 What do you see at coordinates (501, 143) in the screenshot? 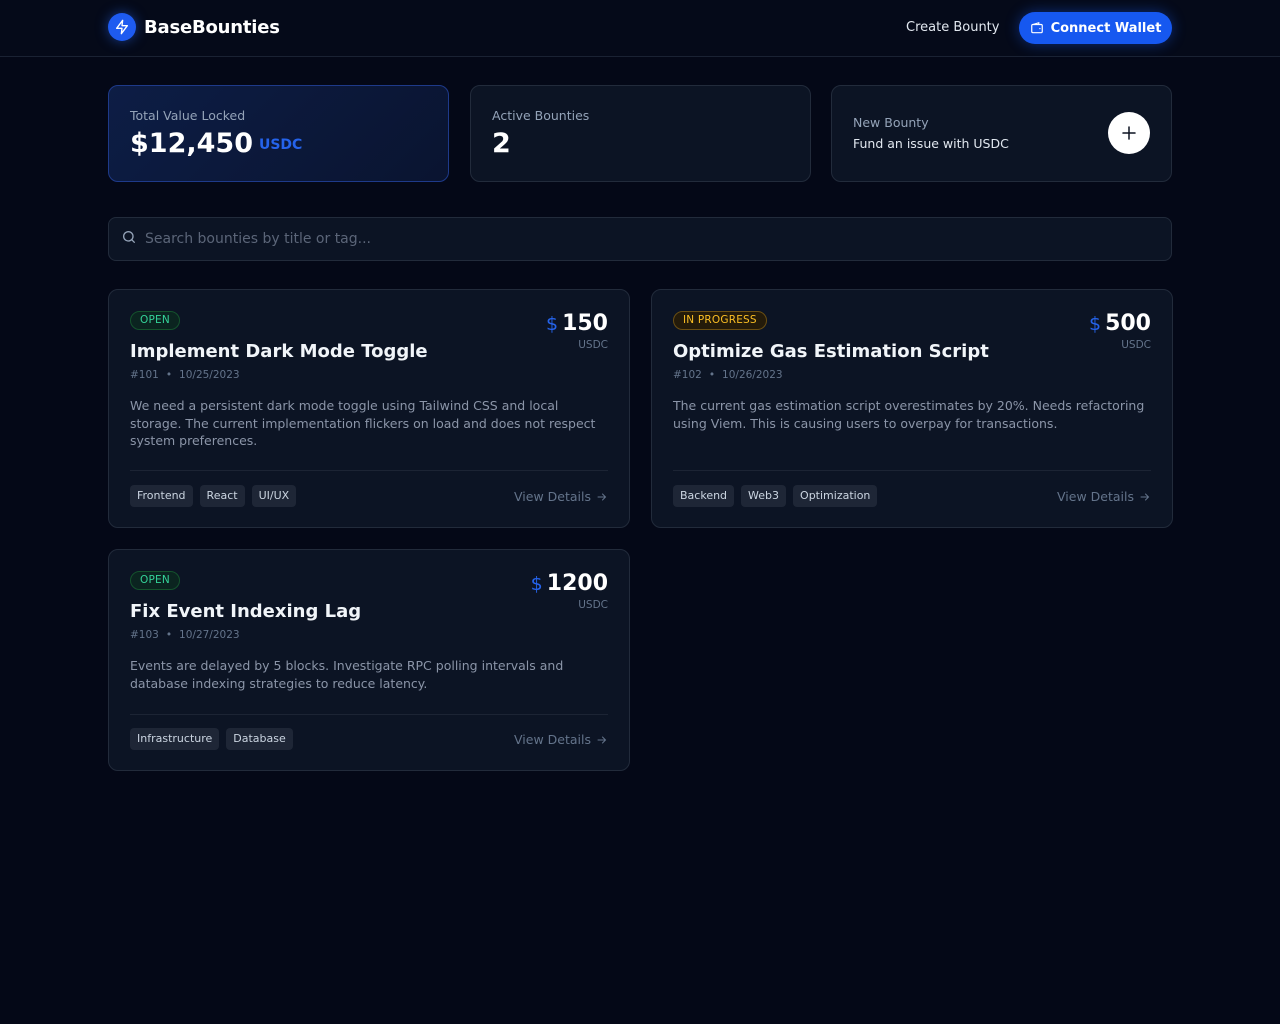
I see `active-bounties-value: 2` at bounding box center [501, 143].